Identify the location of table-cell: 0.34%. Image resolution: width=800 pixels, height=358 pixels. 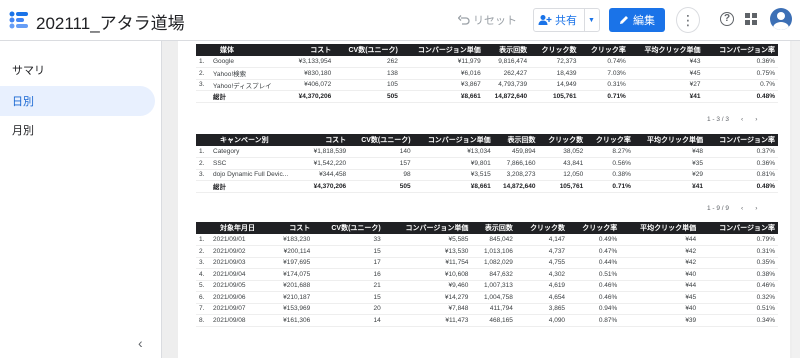
(738, 320).